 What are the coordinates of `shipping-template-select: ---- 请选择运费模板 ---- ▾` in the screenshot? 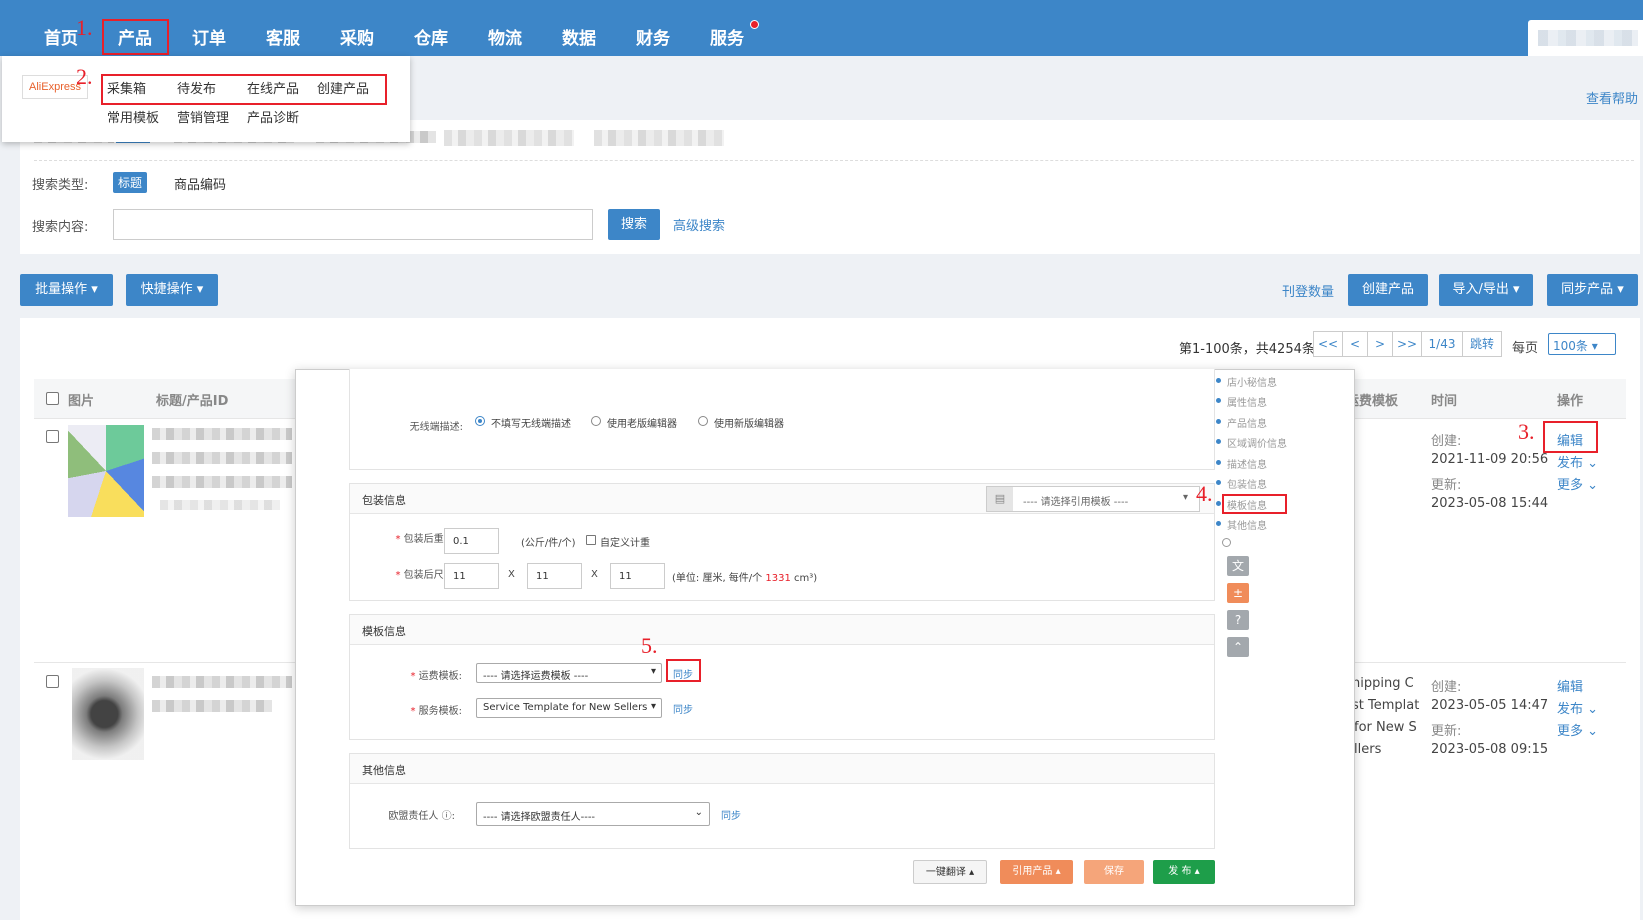 It's located at (569, 673).